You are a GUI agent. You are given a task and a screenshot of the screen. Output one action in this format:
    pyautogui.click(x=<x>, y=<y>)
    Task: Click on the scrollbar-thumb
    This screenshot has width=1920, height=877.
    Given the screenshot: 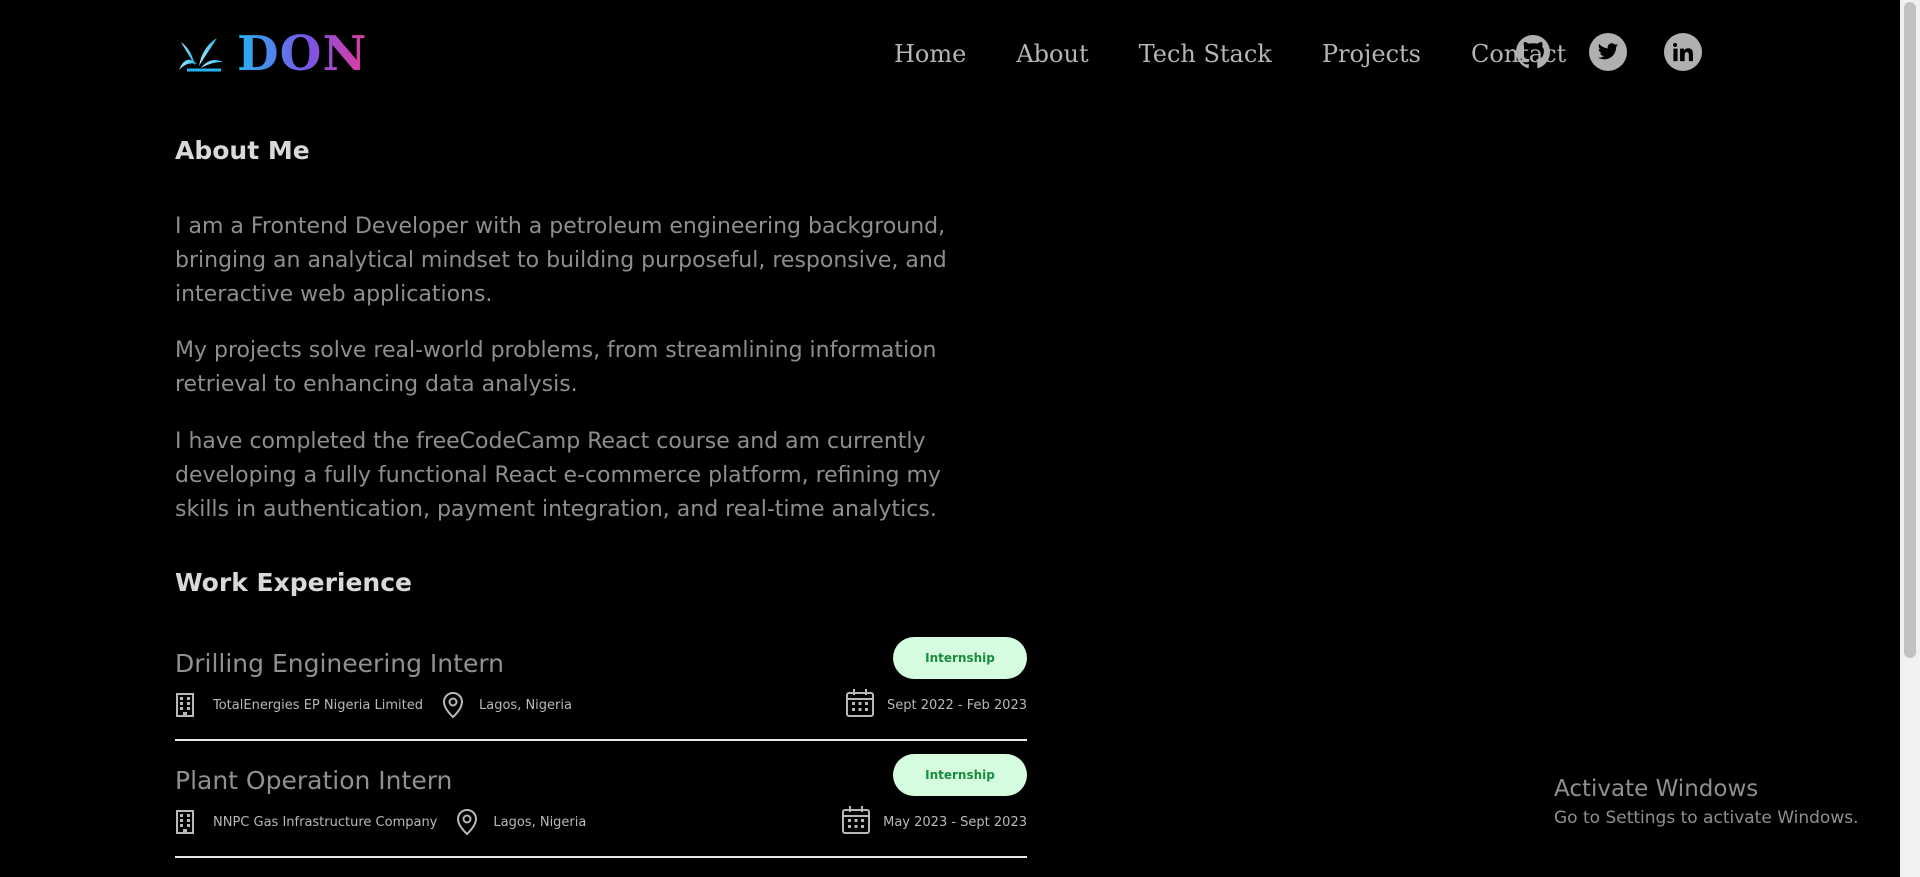 What is the action you would take?
    pyautogui.click(x=1910, y=330)
    